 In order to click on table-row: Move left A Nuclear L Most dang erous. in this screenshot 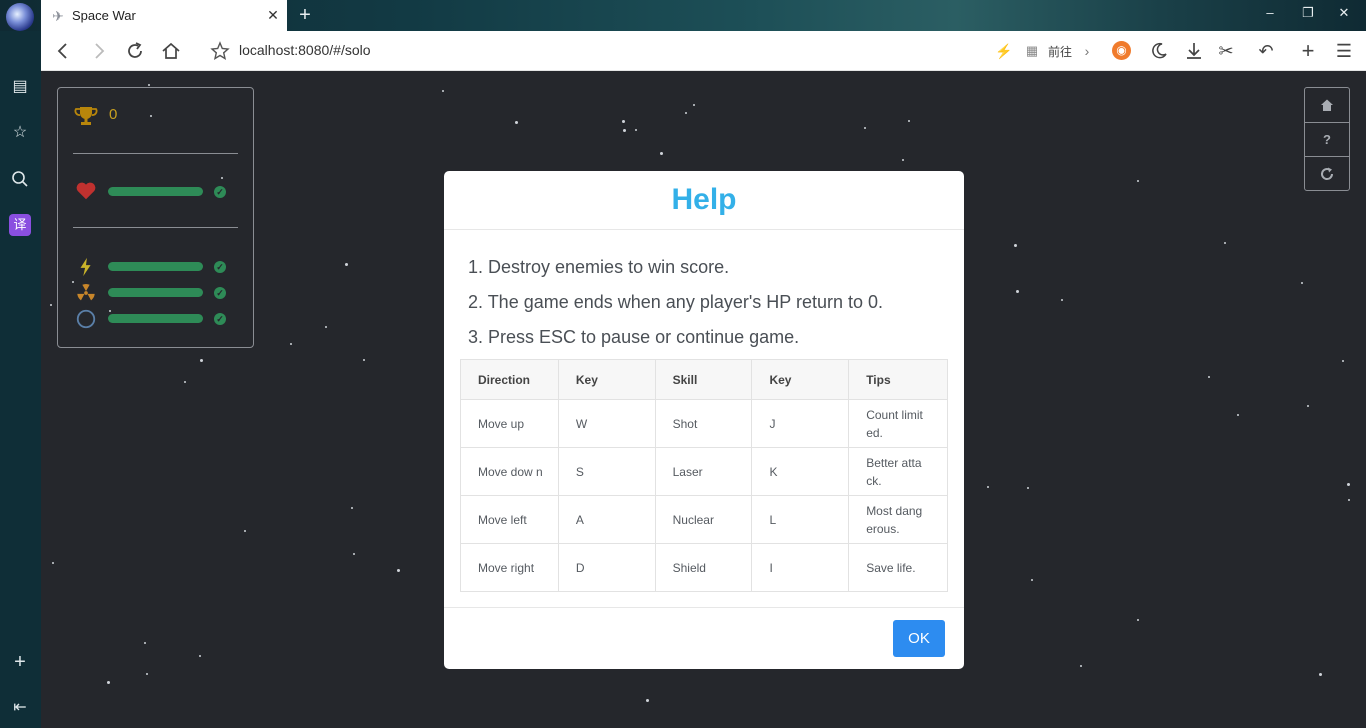, I will do `click(704, 519)`.